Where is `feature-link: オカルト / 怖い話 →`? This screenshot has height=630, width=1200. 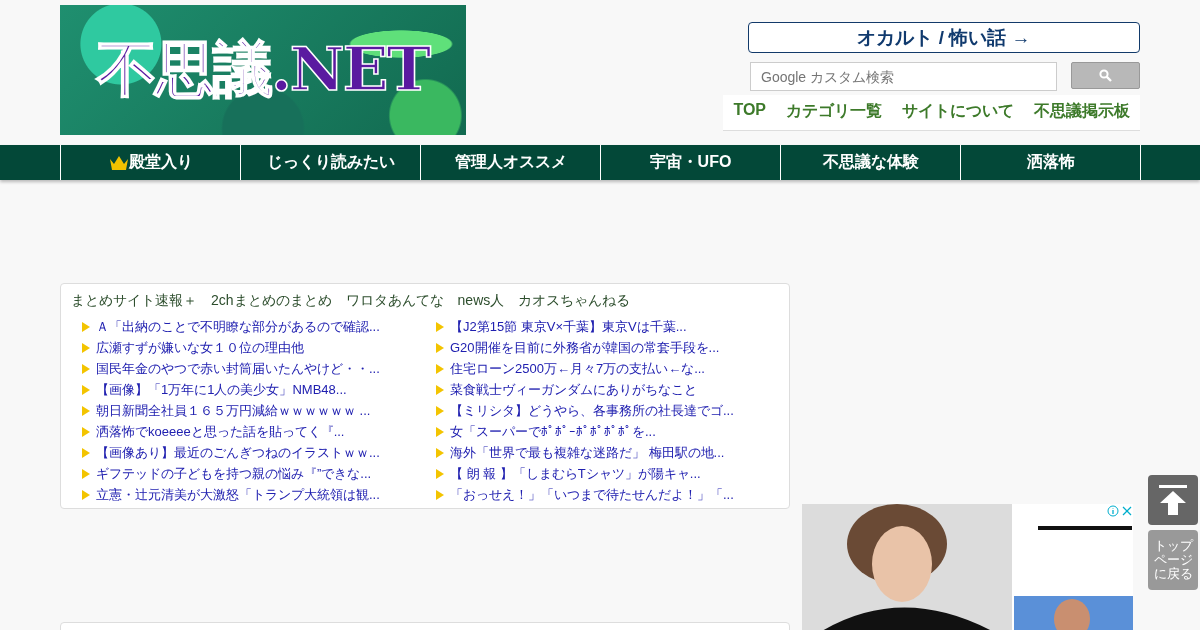
feature-link: オカルト / 怖い話 → is located at coordinates (944, 37).